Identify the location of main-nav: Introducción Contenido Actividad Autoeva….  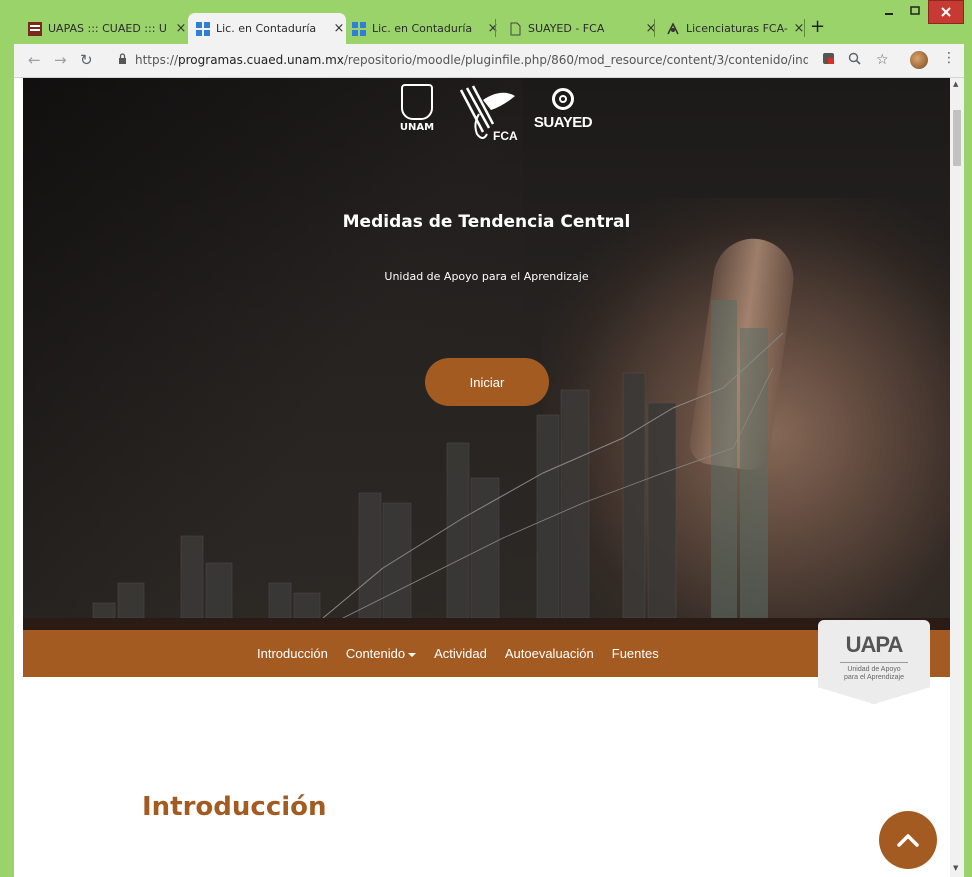
(486, 653).